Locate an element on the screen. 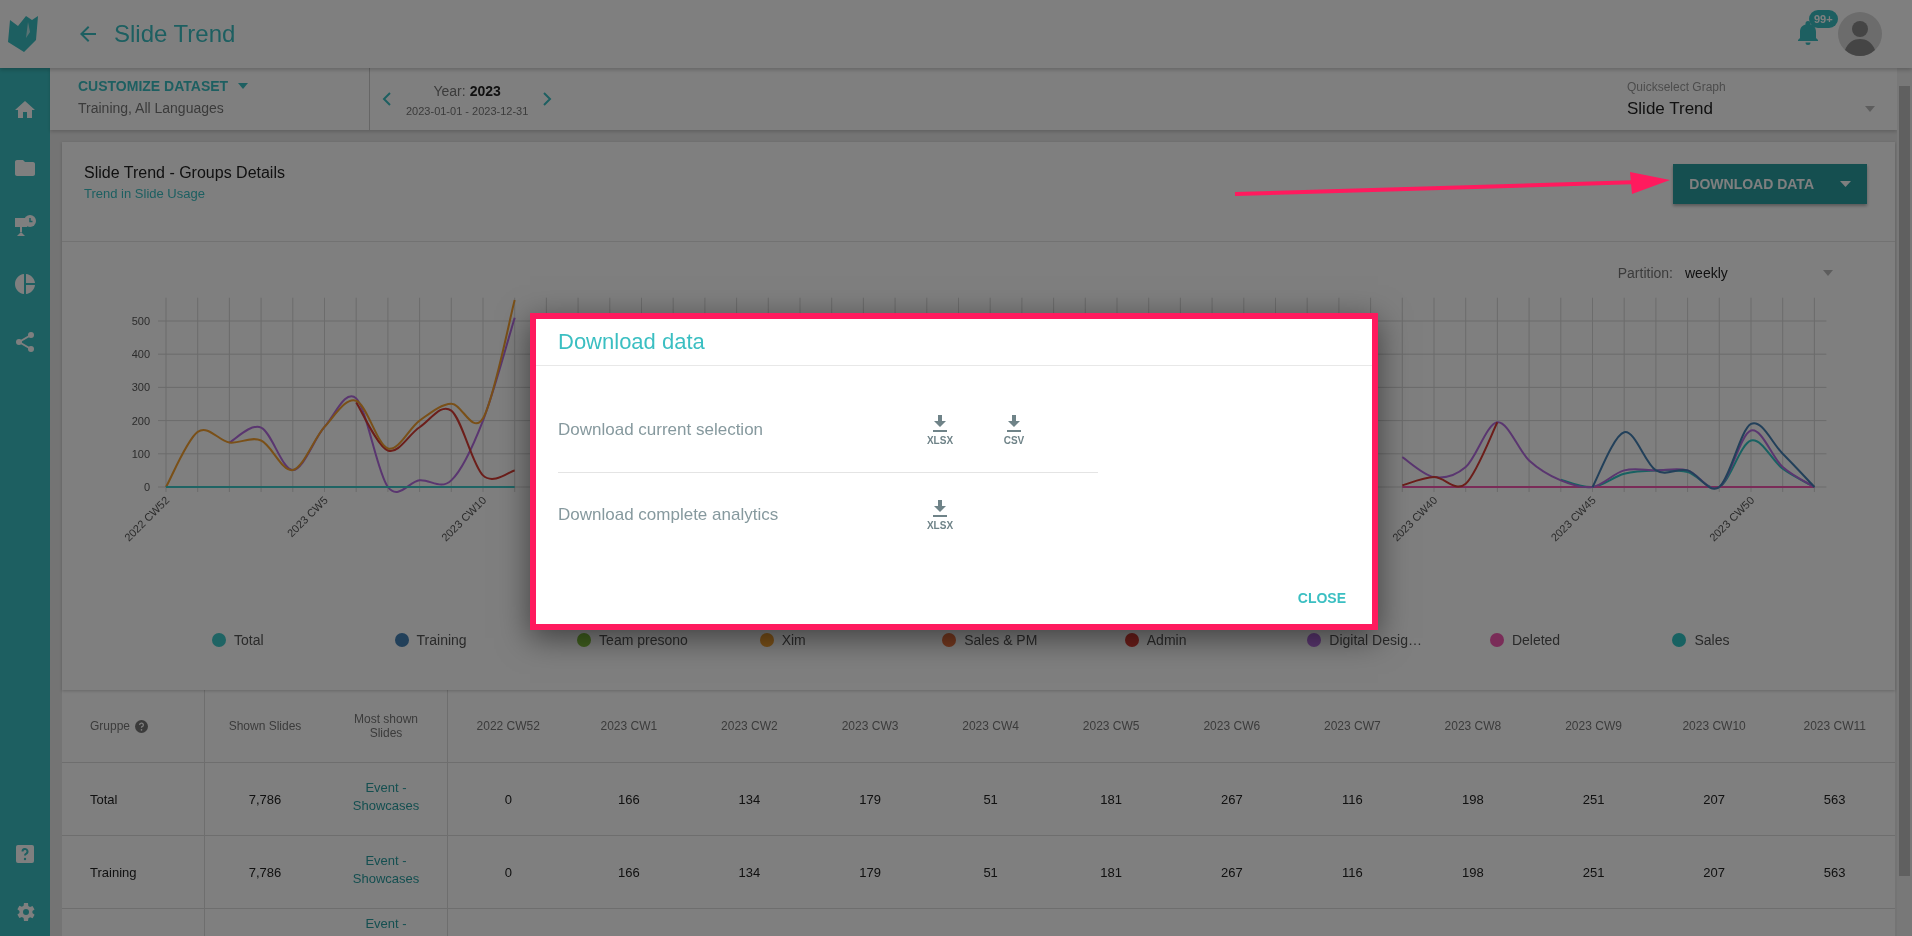 Image resolution: width=1912 pixels, height=936 pixels. column-header: 2023 CW11 is located at coordinates (1834, 726).